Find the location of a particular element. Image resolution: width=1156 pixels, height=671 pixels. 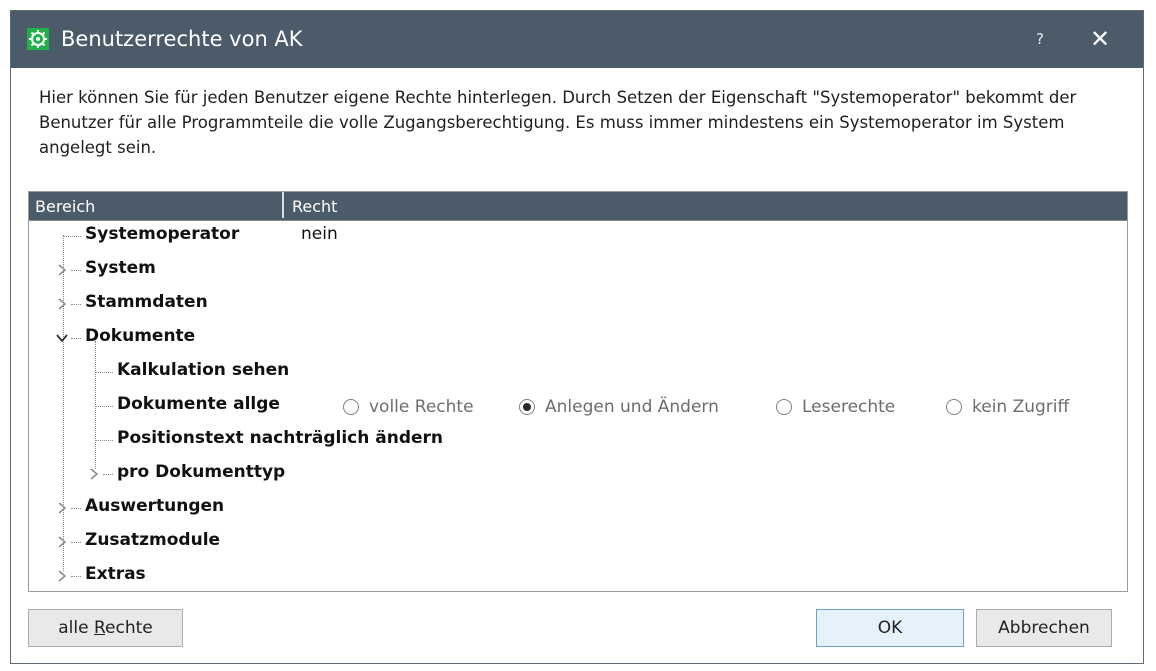

row-label: Dokumente is located at coordinates (140, 336).